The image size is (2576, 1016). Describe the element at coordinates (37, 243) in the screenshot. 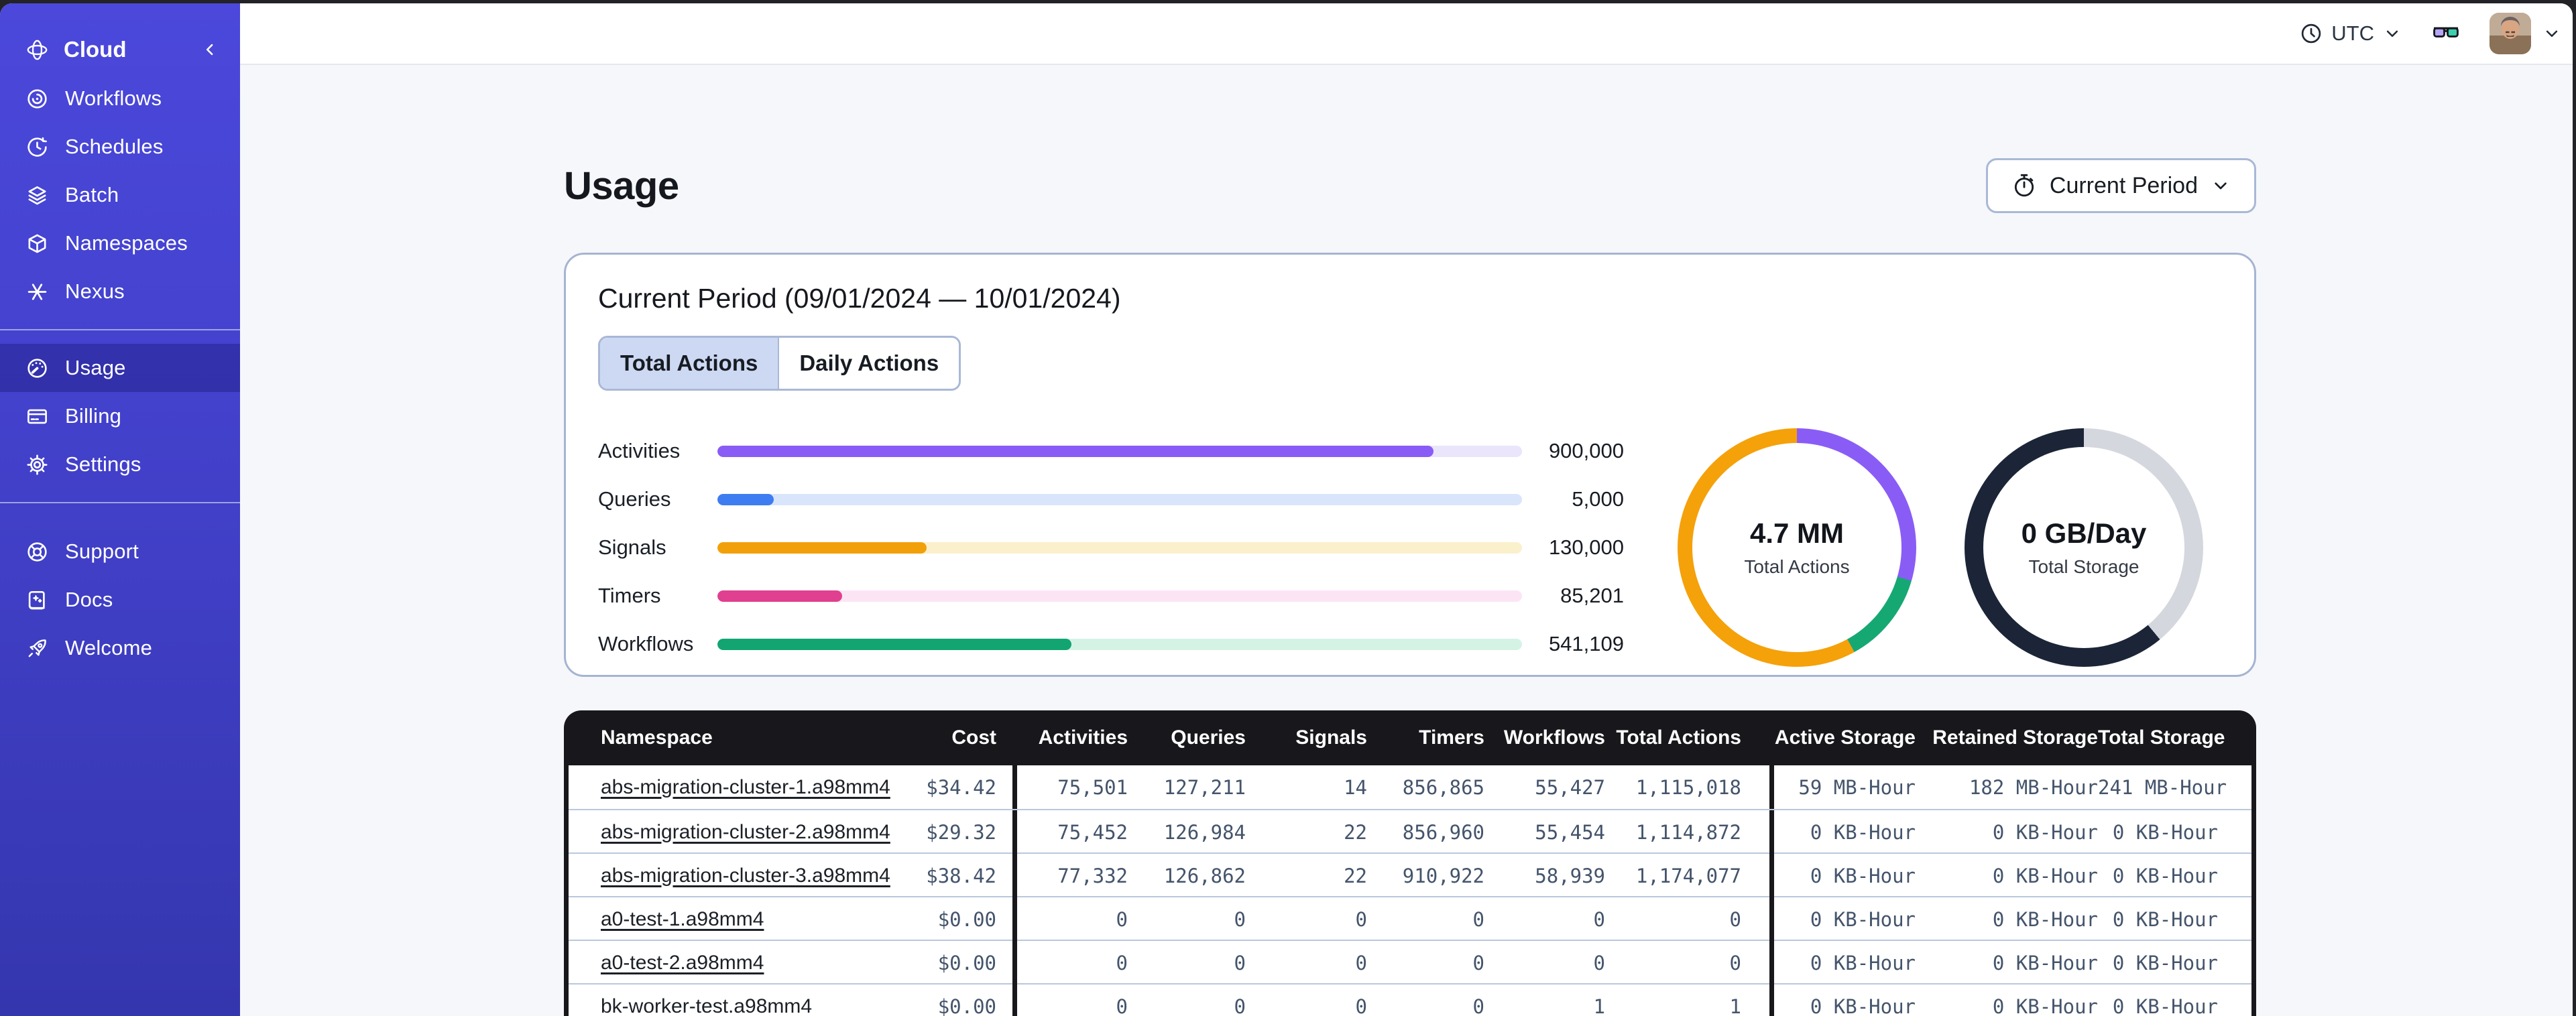

I see `namespaces-icon` at that location.